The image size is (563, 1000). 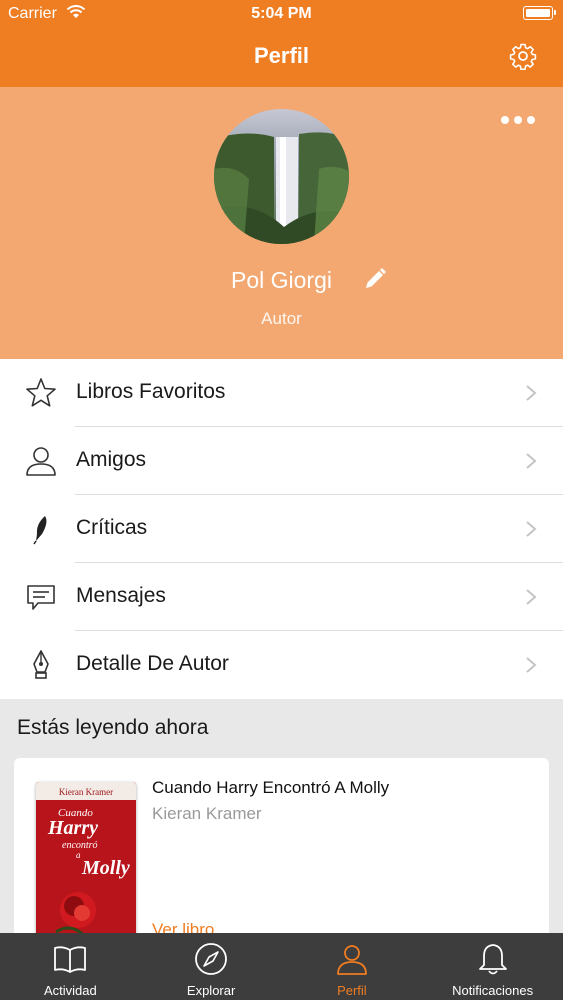 What do you see at coordinates (523, 56) in the screenshot?
I see `gear-icon` at bounding box center [523, 56].